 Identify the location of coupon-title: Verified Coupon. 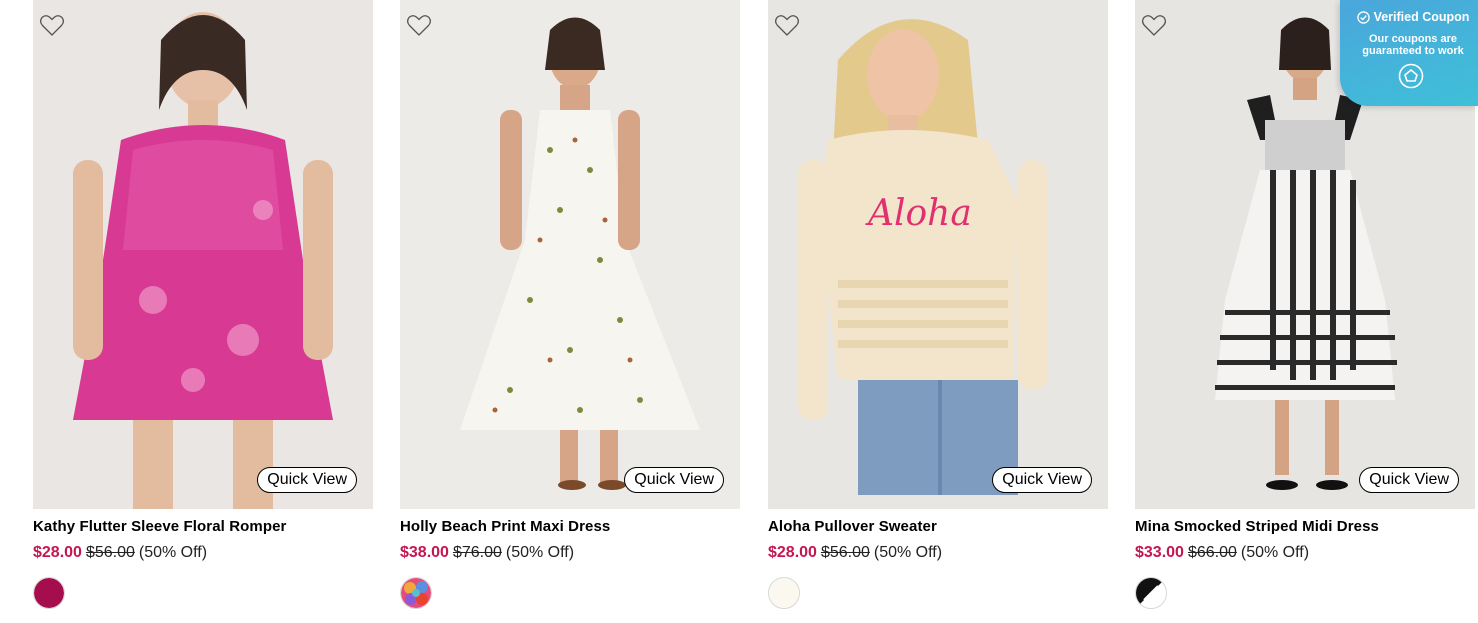
(1421, 17).